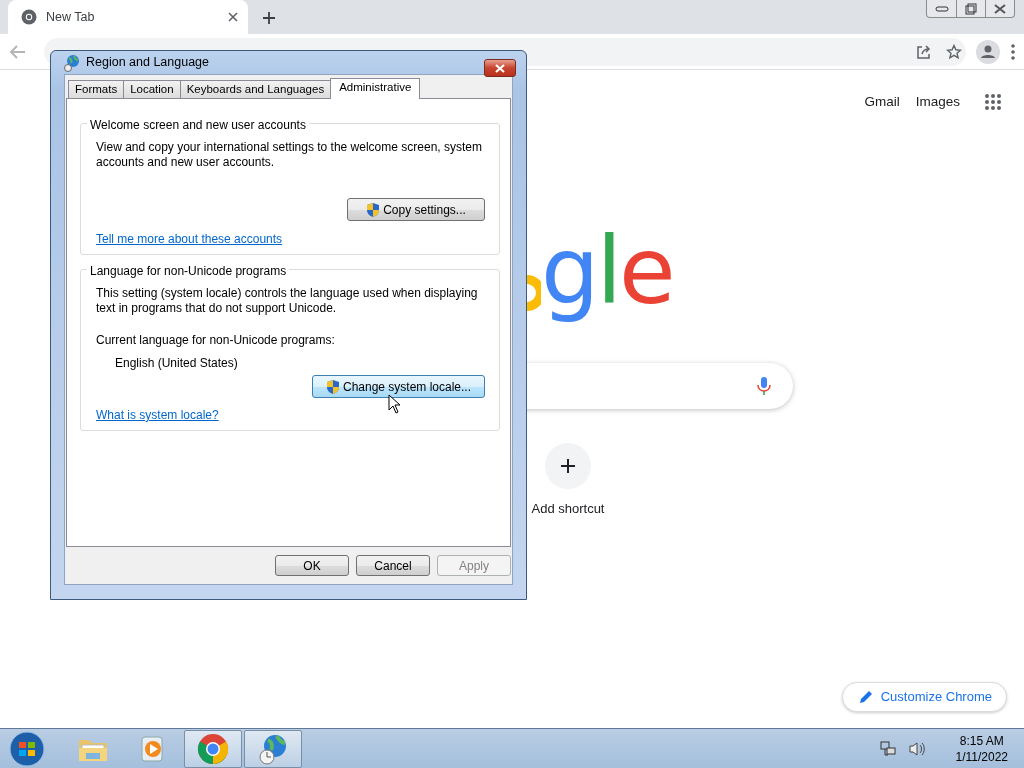  What do you see at coordinates (1013, 51) in the screenshot?
I see `menu-icon` at bounding box center [1013, 51].